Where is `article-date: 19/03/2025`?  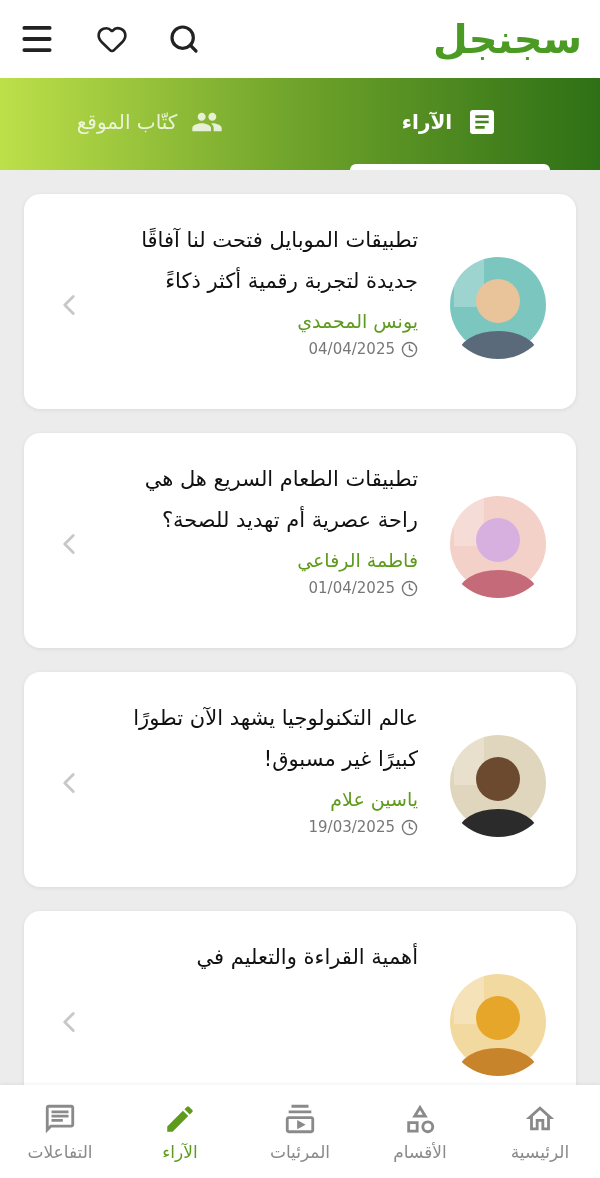
article-date: 19/03/2025 is located at coordinates (351, 827).